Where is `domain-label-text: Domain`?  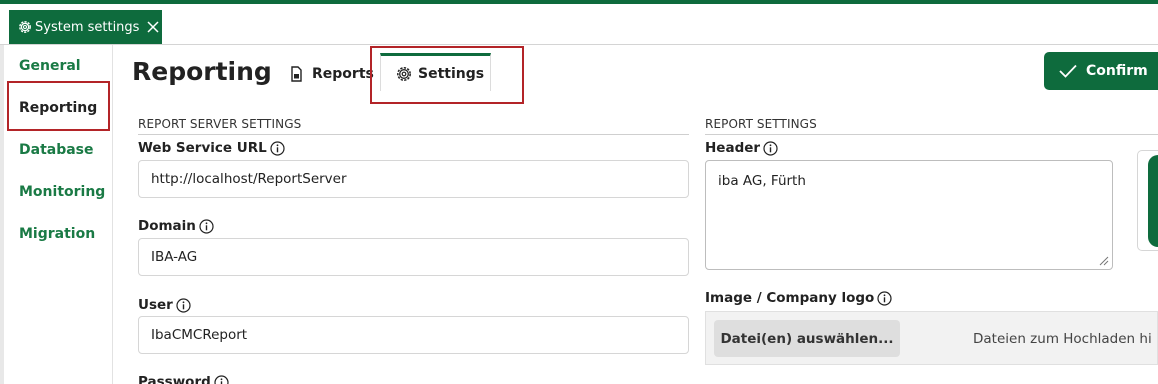
domain-label-text: Domain is located at coordinates (167, 226).